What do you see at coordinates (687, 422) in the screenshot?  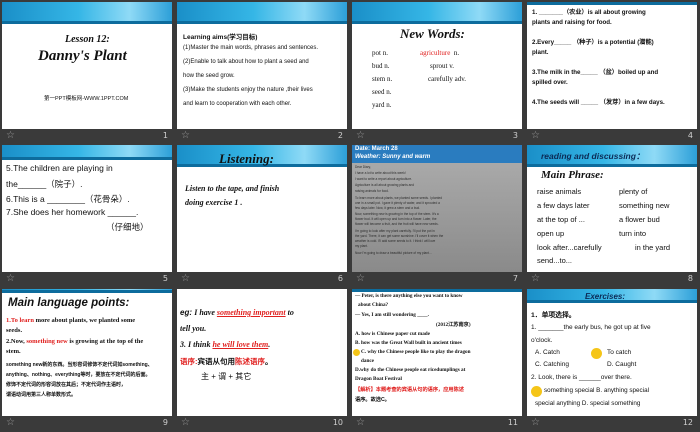 I see `slide-number: 12` at bounding box center [687, 422].